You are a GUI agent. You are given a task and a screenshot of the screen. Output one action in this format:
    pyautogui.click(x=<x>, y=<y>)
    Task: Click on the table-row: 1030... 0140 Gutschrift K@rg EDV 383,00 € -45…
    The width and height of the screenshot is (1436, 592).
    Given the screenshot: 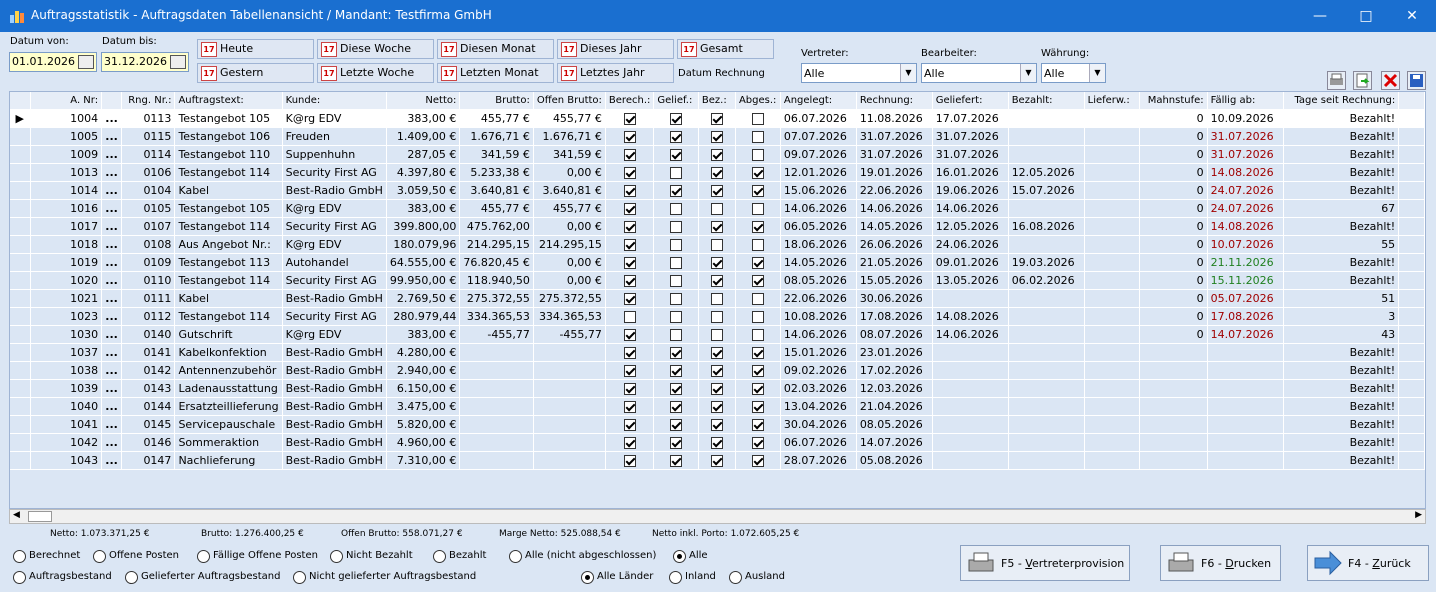 What is the action you would take?
    pyautogui.click(x=717, y=334)
    